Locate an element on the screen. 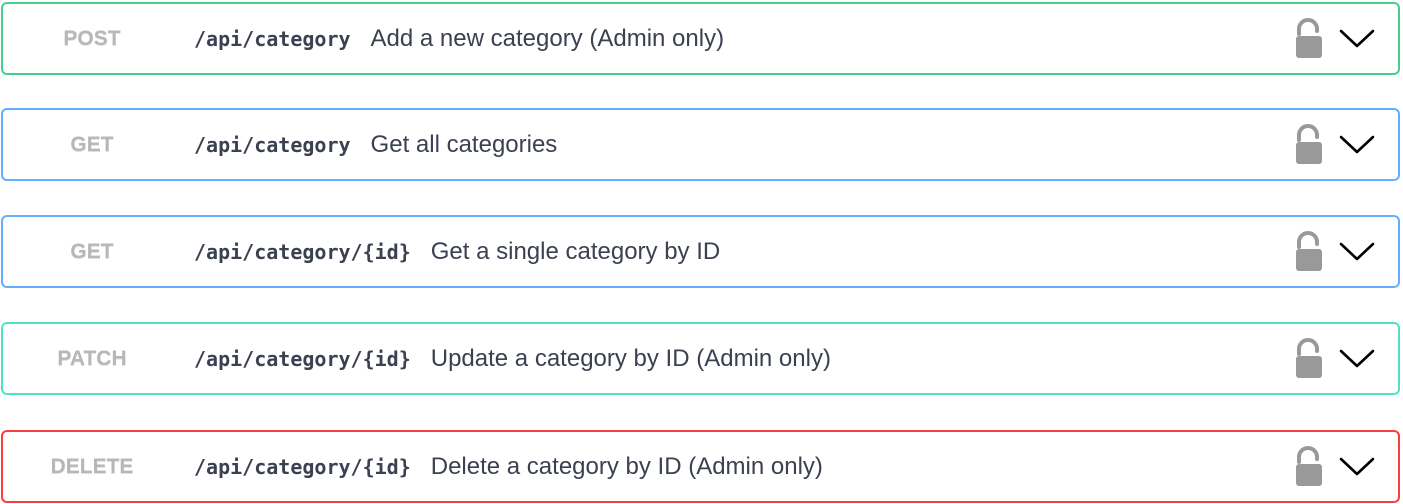  method-badge: DELETE is located at coordinates (92, 466).